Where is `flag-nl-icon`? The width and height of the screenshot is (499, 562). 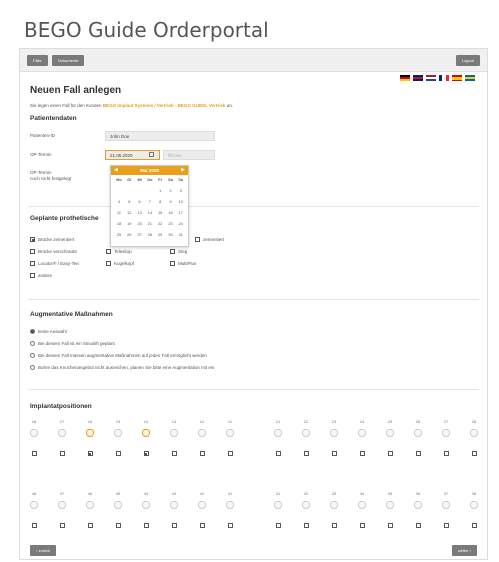
flag-nl-icon is located at coordinates (431, 78).